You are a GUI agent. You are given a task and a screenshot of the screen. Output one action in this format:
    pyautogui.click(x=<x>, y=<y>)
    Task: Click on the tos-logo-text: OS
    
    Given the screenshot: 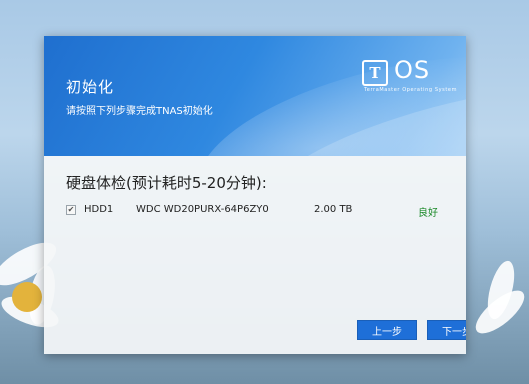 What is the action you would take?
    pyautogui.click(x=412, y=70)
    